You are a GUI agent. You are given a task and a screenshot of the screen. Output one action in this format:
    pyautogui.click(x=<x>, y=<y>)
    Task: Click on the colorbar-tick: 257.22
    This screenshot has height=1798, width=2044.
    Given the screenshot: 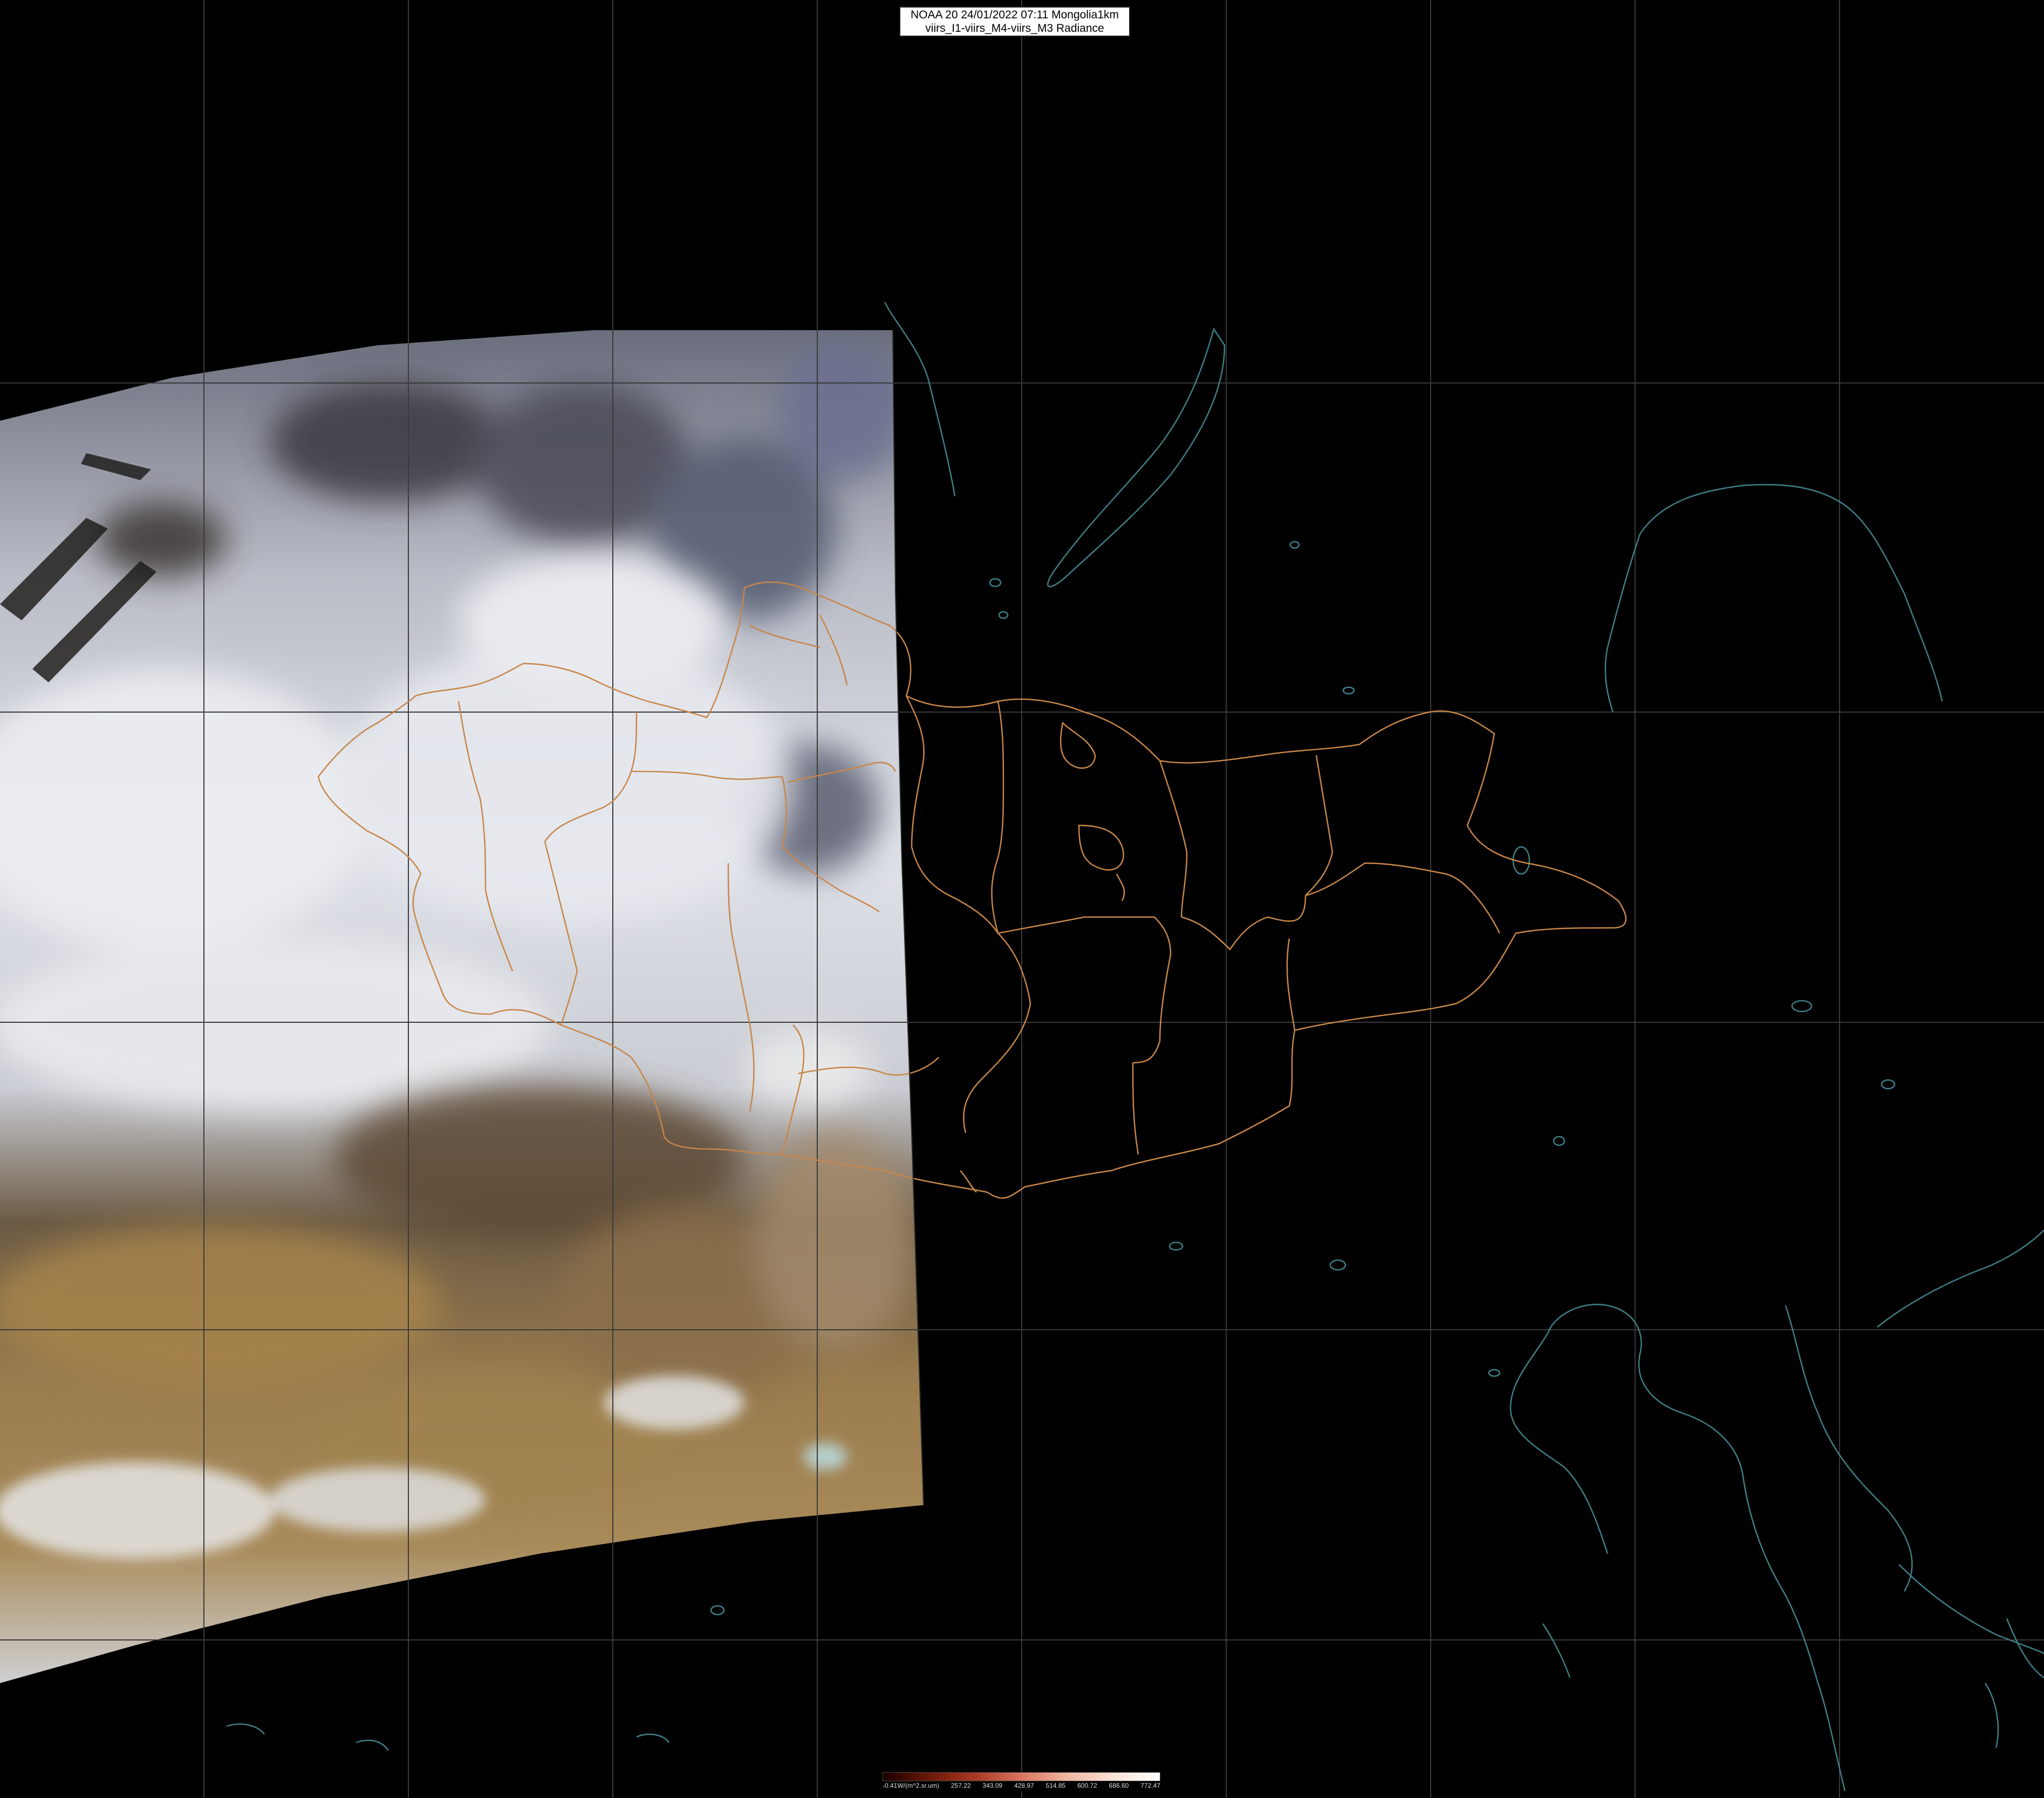 What is the action you would take?
    pyautogui.click(x=961, y=1786)
    